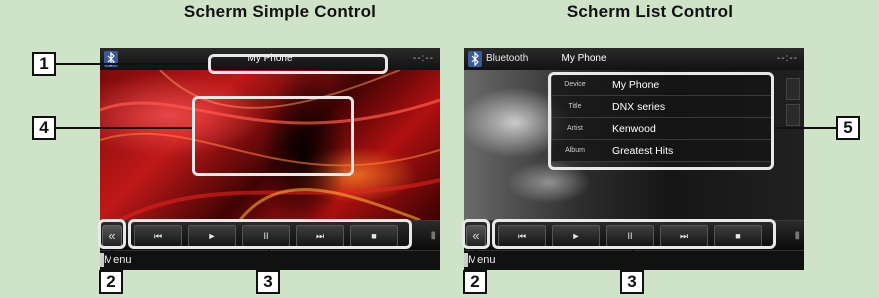  I want to click on highlight-back-right, so click(476, 234).